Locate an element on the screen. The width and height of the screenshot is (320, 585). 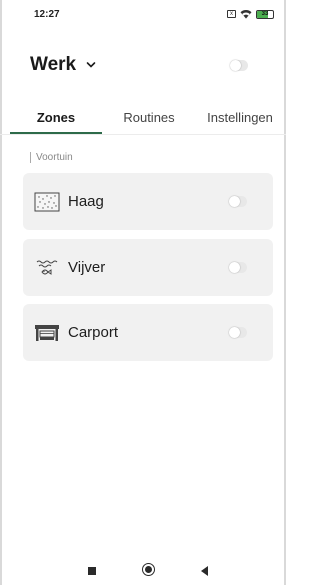
zone-card-haag: Haag is located at coordinates (148, 201).